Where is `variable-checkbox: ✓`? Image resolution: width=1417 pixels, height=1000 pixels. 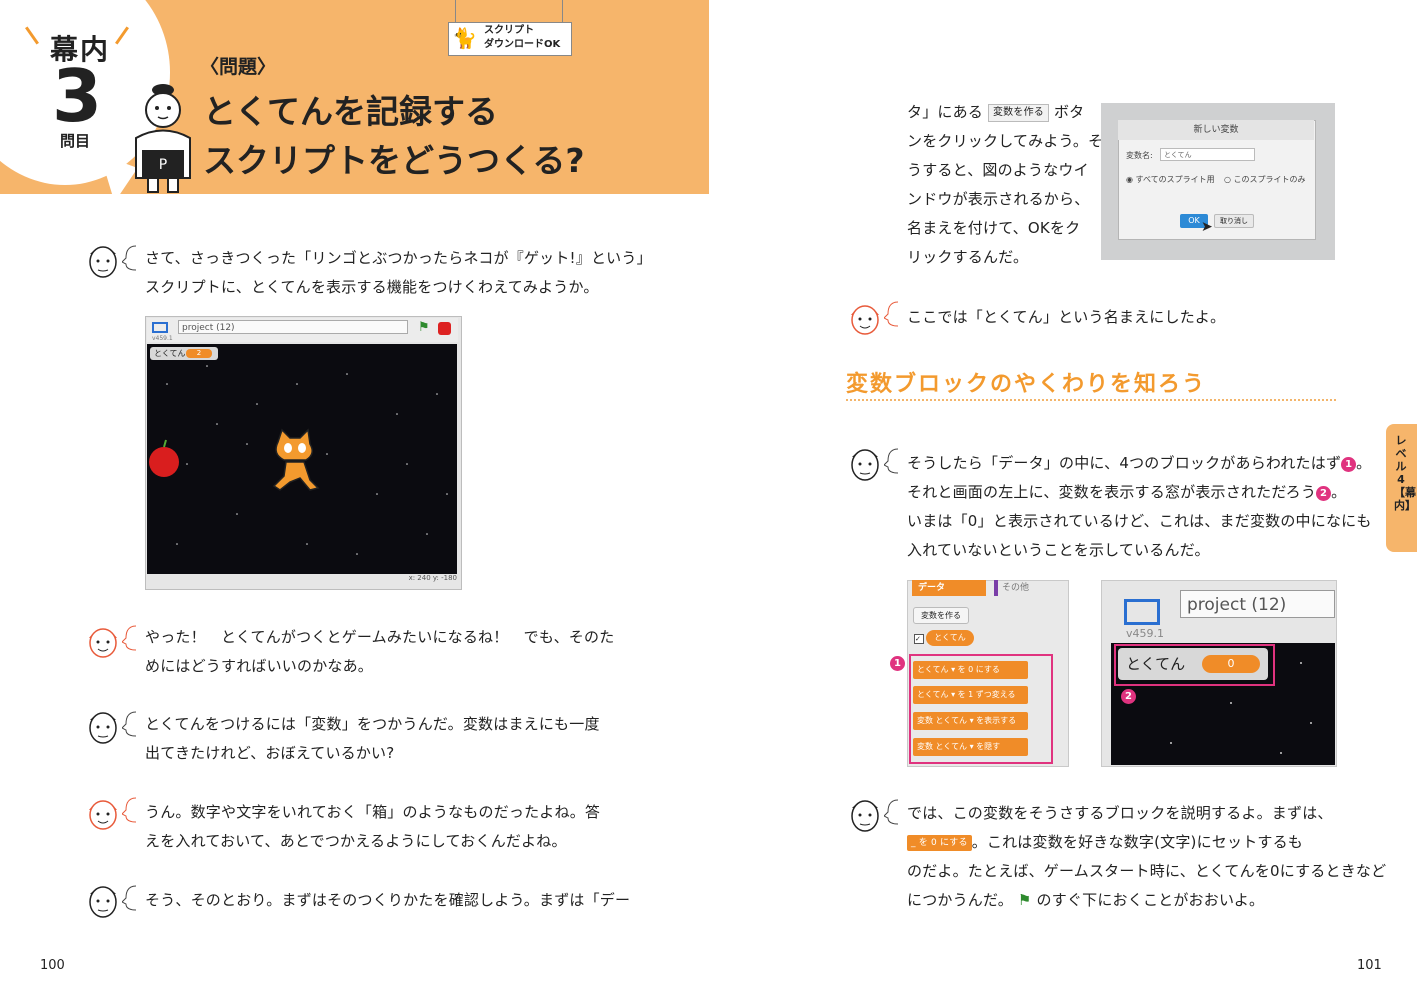
variable-checkbox: ✓ is located at coordinates (919, 639).